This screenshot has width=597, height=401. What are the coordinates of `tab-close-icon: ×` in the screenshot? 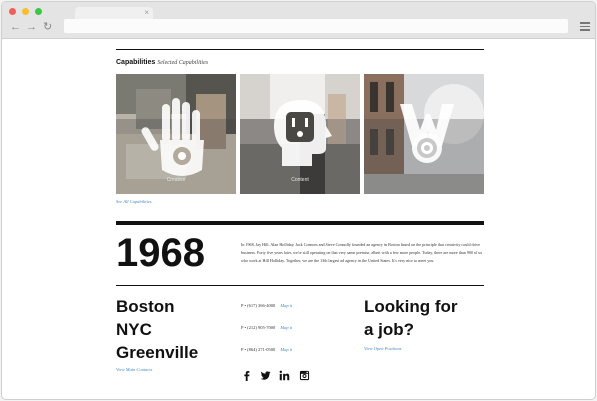 It's located at (146, 13).